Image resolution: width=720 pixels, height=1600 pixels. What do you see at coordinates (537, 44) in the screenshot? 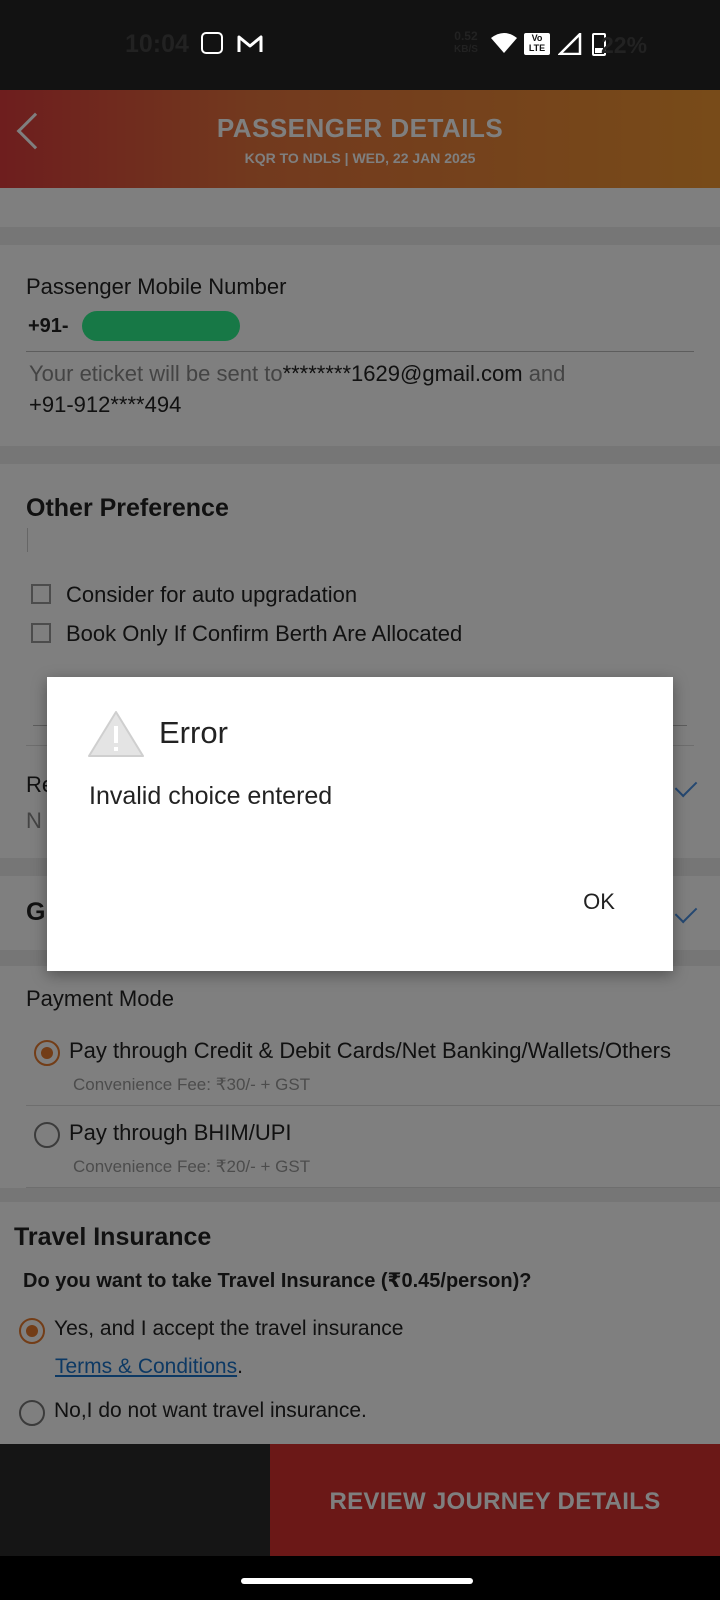
I see `volte-icon: Vo LTE` at bounding box center [537, 44].